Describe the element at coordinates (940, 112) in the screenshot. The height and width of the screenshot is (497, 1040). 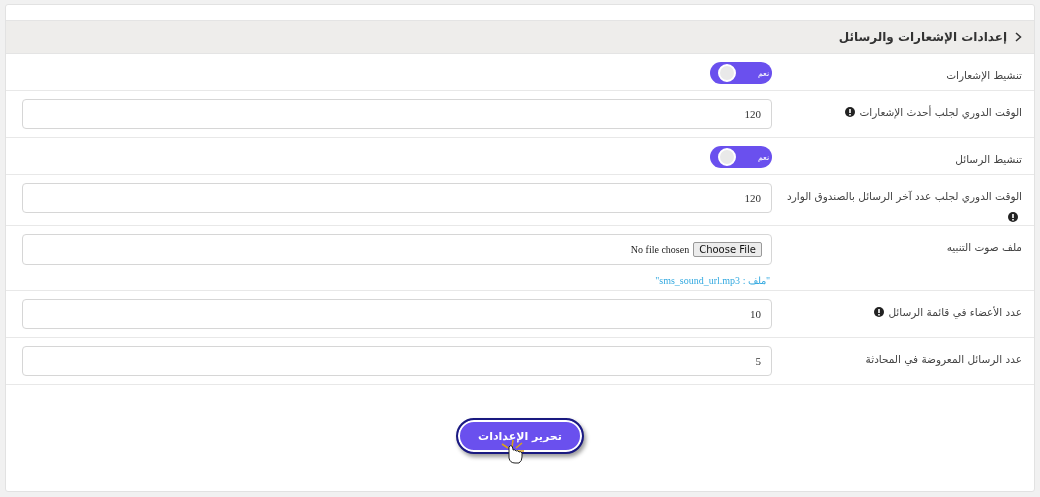
I see `setting-label: الوقت الدوري لجلب أحدث الإشعارات` at that location.